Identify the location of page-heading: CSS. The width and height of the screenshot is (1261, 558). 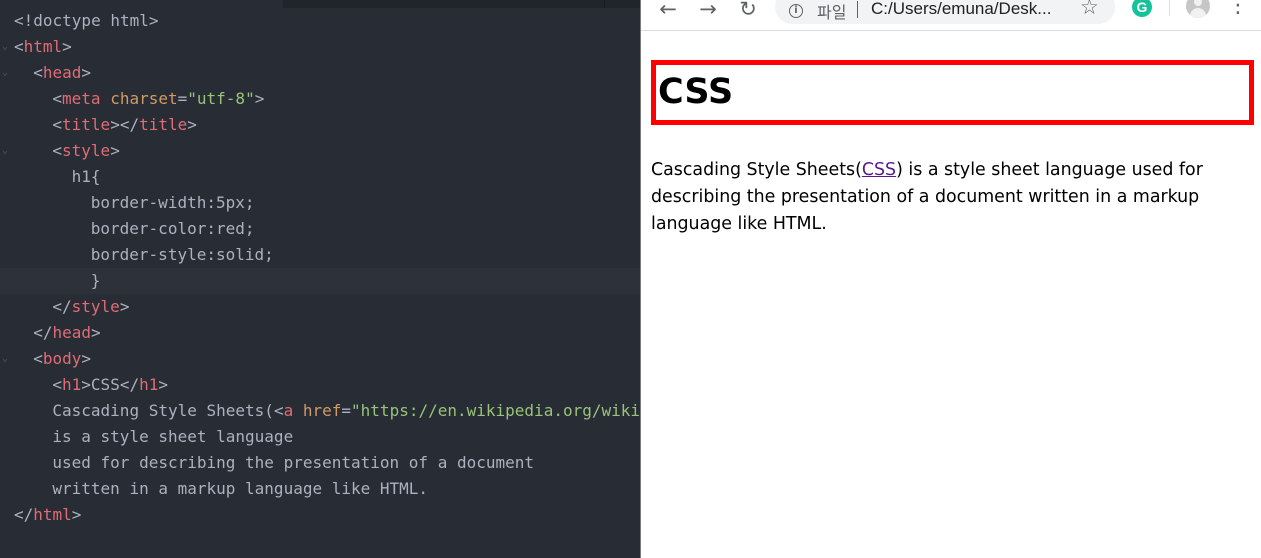
(952, 92).